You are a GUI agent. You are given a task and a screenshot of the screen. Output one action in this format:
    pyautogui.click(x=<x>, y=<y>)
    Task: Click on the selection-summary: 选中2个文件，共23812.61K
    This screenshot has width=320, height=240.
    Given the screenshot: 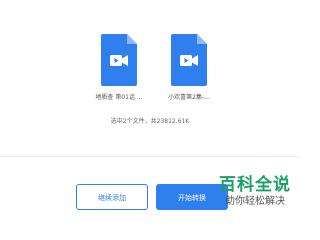 What is the action you would take?
    pyautogui.click(x=150, y=121)
    